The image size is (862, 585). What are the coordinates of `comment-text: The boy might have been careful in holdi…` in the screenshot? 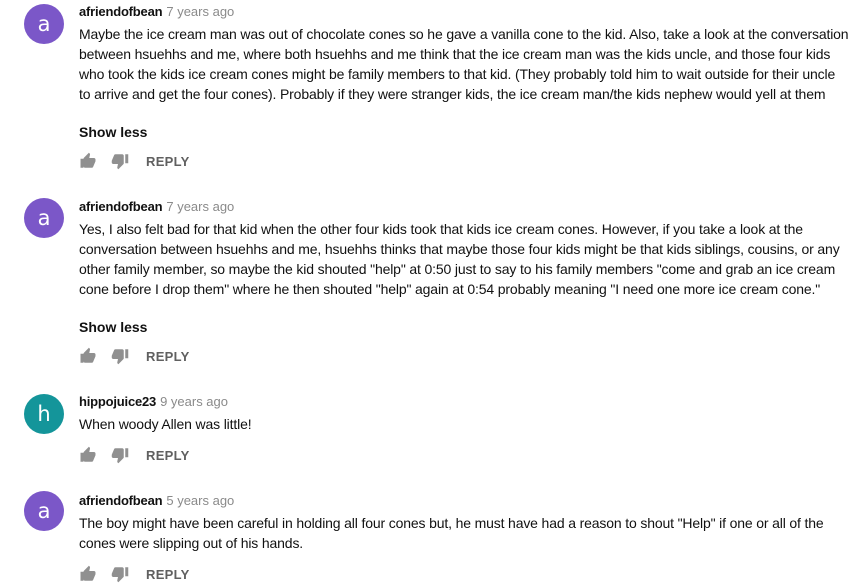 It's located at (451, 533).